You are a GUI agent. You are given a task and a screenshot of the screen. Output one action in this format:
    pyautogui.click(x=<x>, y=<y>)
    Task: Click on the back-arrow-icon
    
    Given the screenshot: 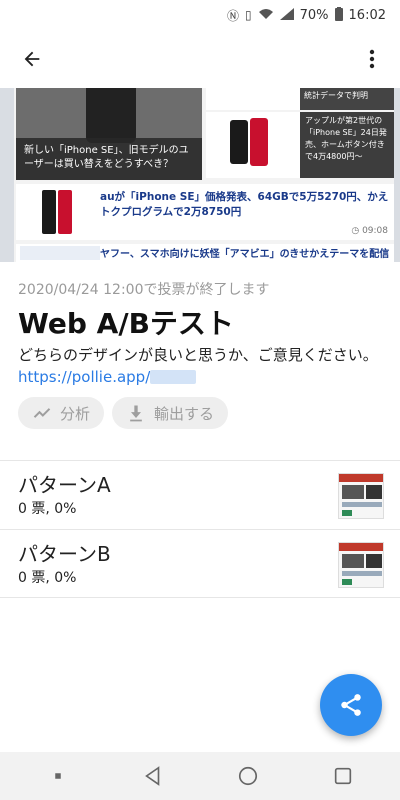 What is the action you would take?
    pyautogui.click(x=32, y=59)
    